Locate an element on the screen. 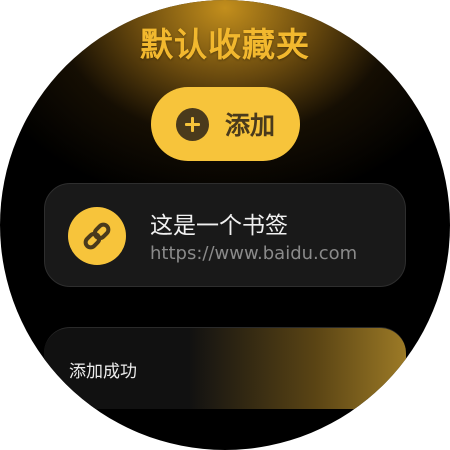 The width and height of the screenshot is (450, 450). add-button: 添加 is located at coordinates (225, 124).